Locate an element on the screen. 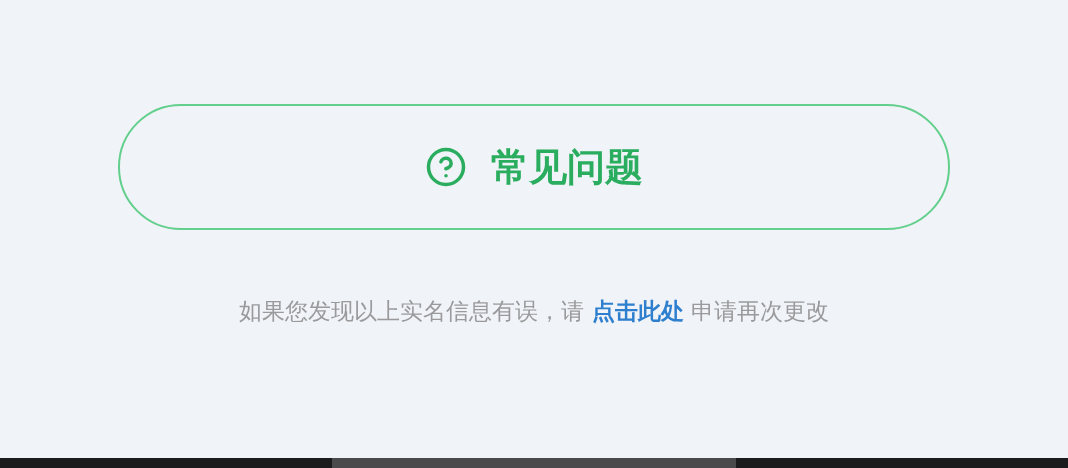 The width and height of the screenshot is (1068, 468). home-indicator is located at coordinates (534, 463).